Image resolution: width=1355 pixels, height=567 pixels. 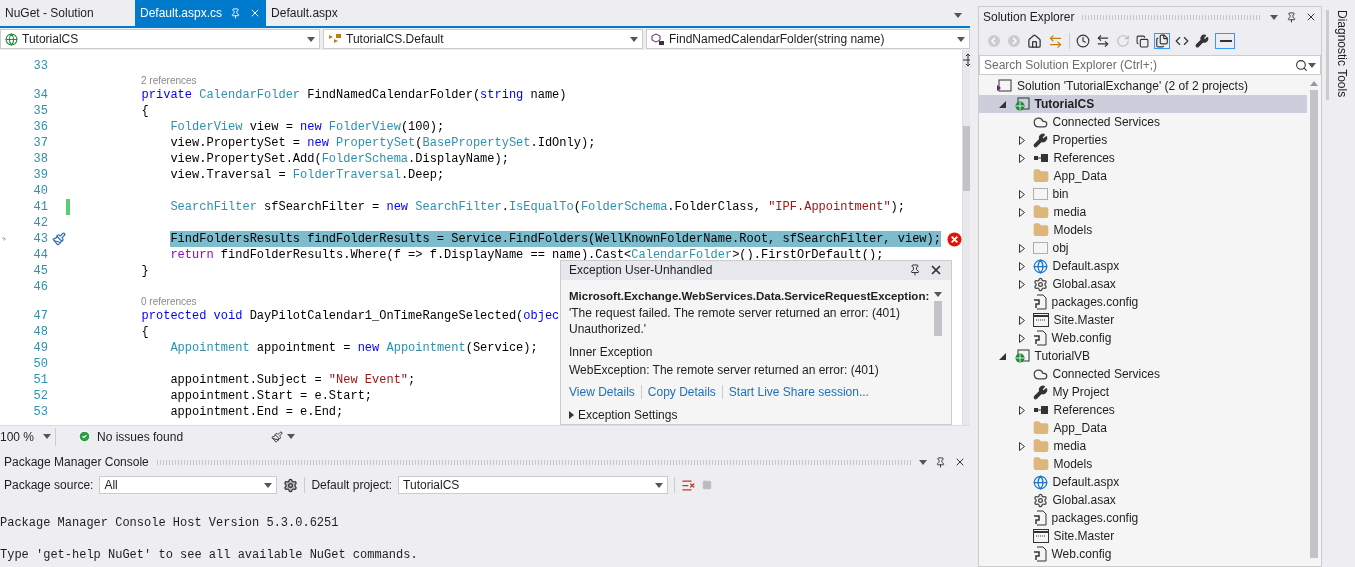 What do you see at coordinates (1040, 158) in the screenshot?
I see `references-icon` at bounding box center [1040, 158].